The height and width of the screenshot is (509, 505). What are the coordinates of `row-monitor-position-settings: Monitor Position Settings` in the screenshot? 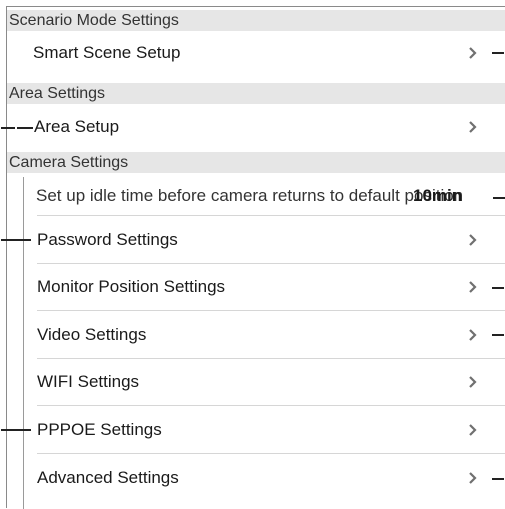 It's located at (256, 287).